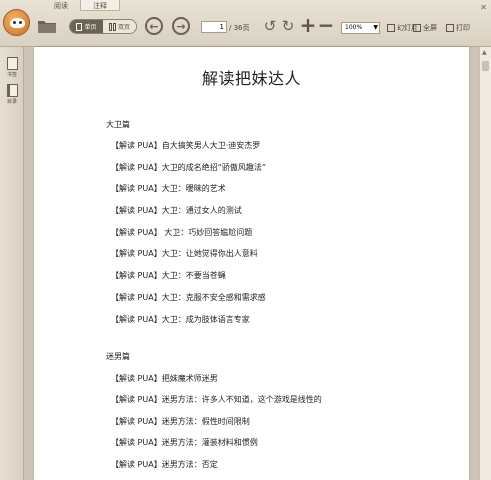  What do you see at coordinates (354, 27) in the screenshot?
I see `zoom-value: 100%` at bounding box center [354, 27].